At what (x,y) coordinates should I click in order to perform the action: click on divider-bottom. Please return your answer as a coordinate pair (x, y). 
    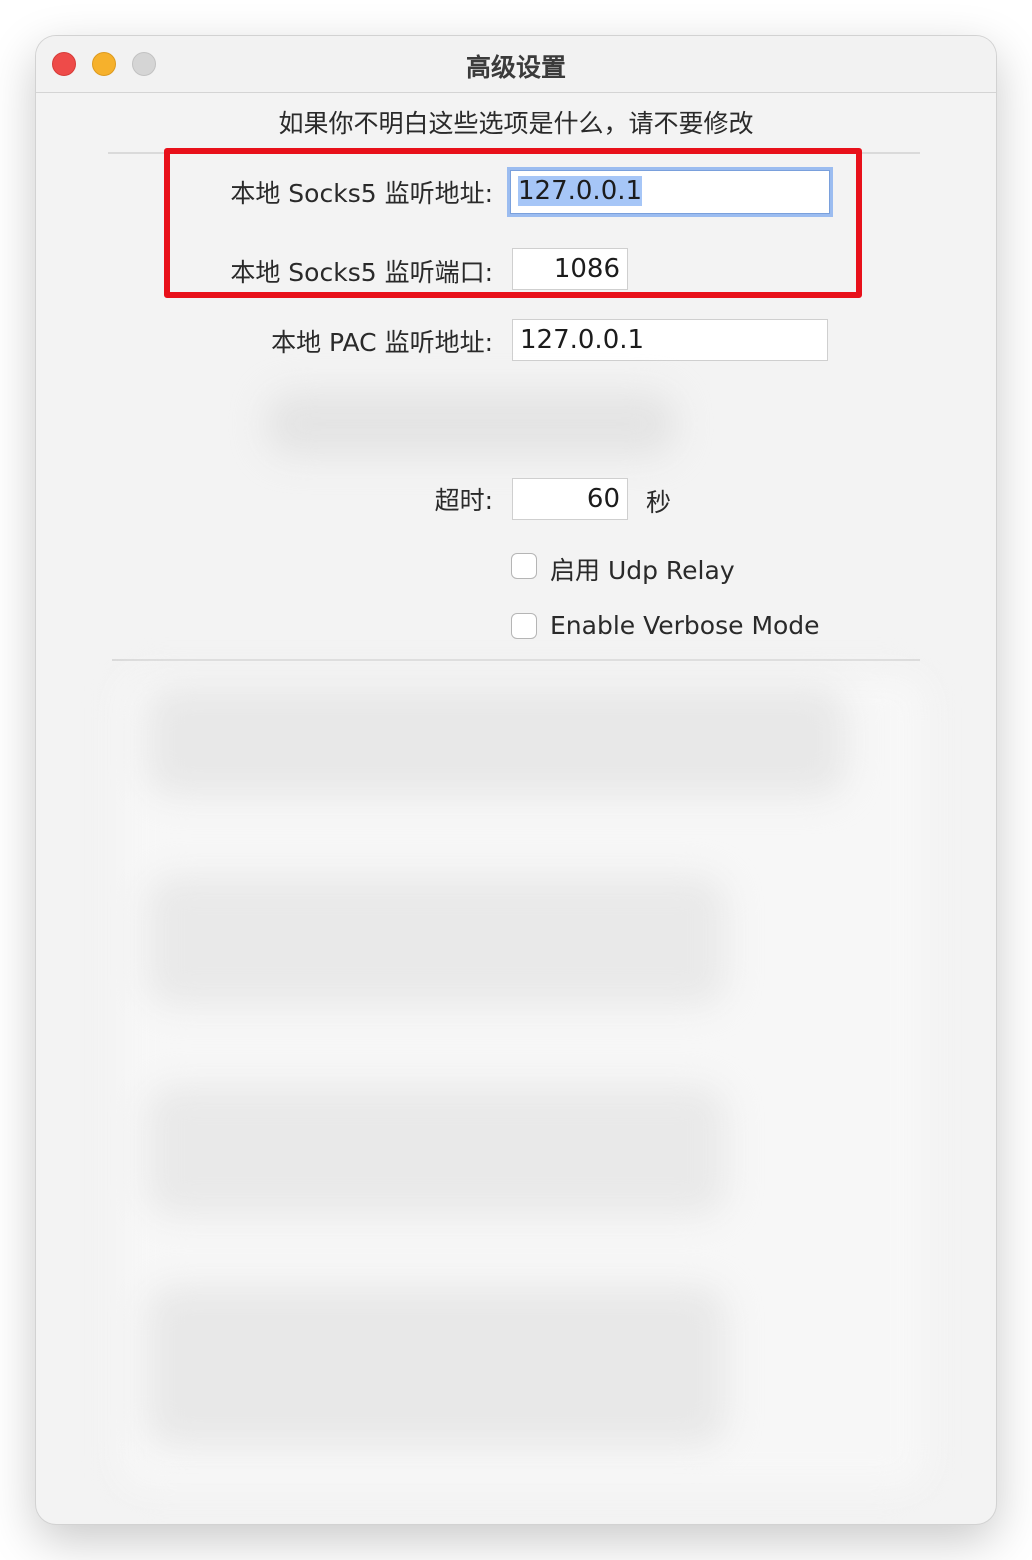
    Looking at the image, I should click on (516, 660).